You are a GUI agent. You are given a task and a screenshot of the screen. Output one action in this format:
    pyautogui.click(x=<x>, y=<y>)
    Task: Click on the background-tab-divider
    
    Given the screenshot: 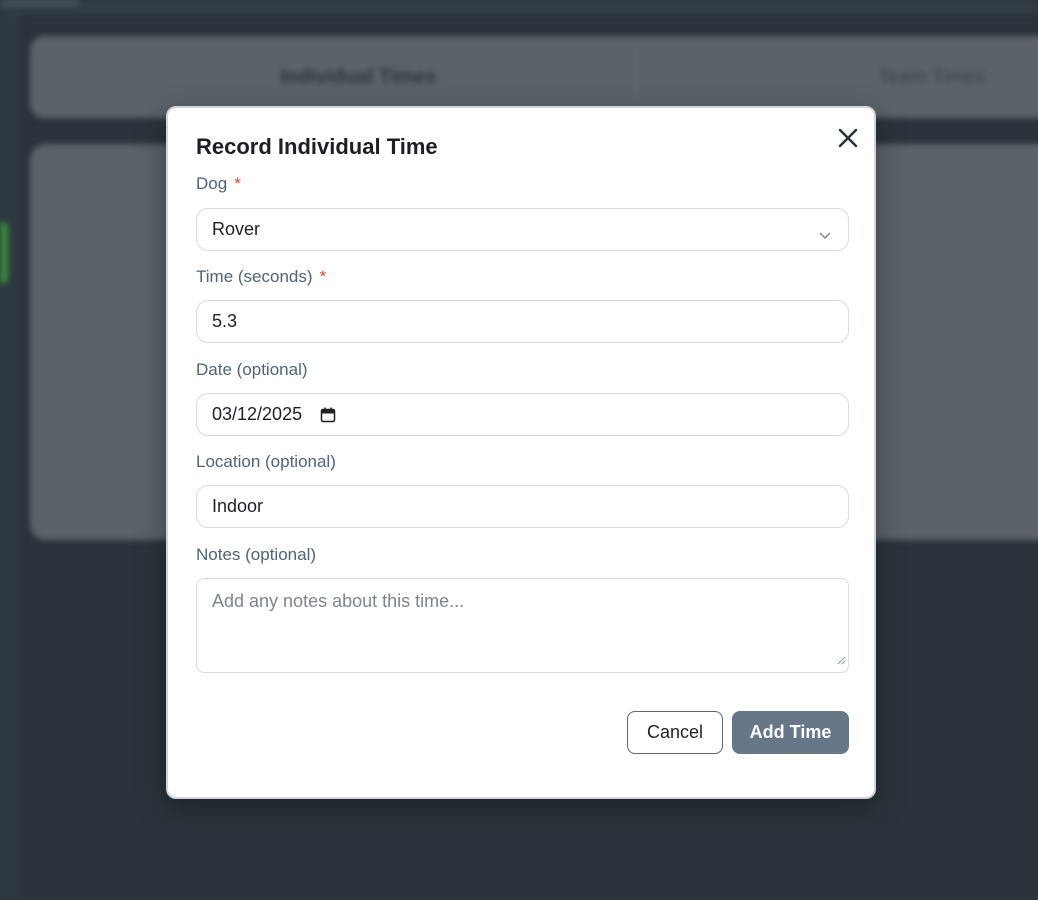 What is the action you would take?
    pyautogui.click(x=635, y=76)
    